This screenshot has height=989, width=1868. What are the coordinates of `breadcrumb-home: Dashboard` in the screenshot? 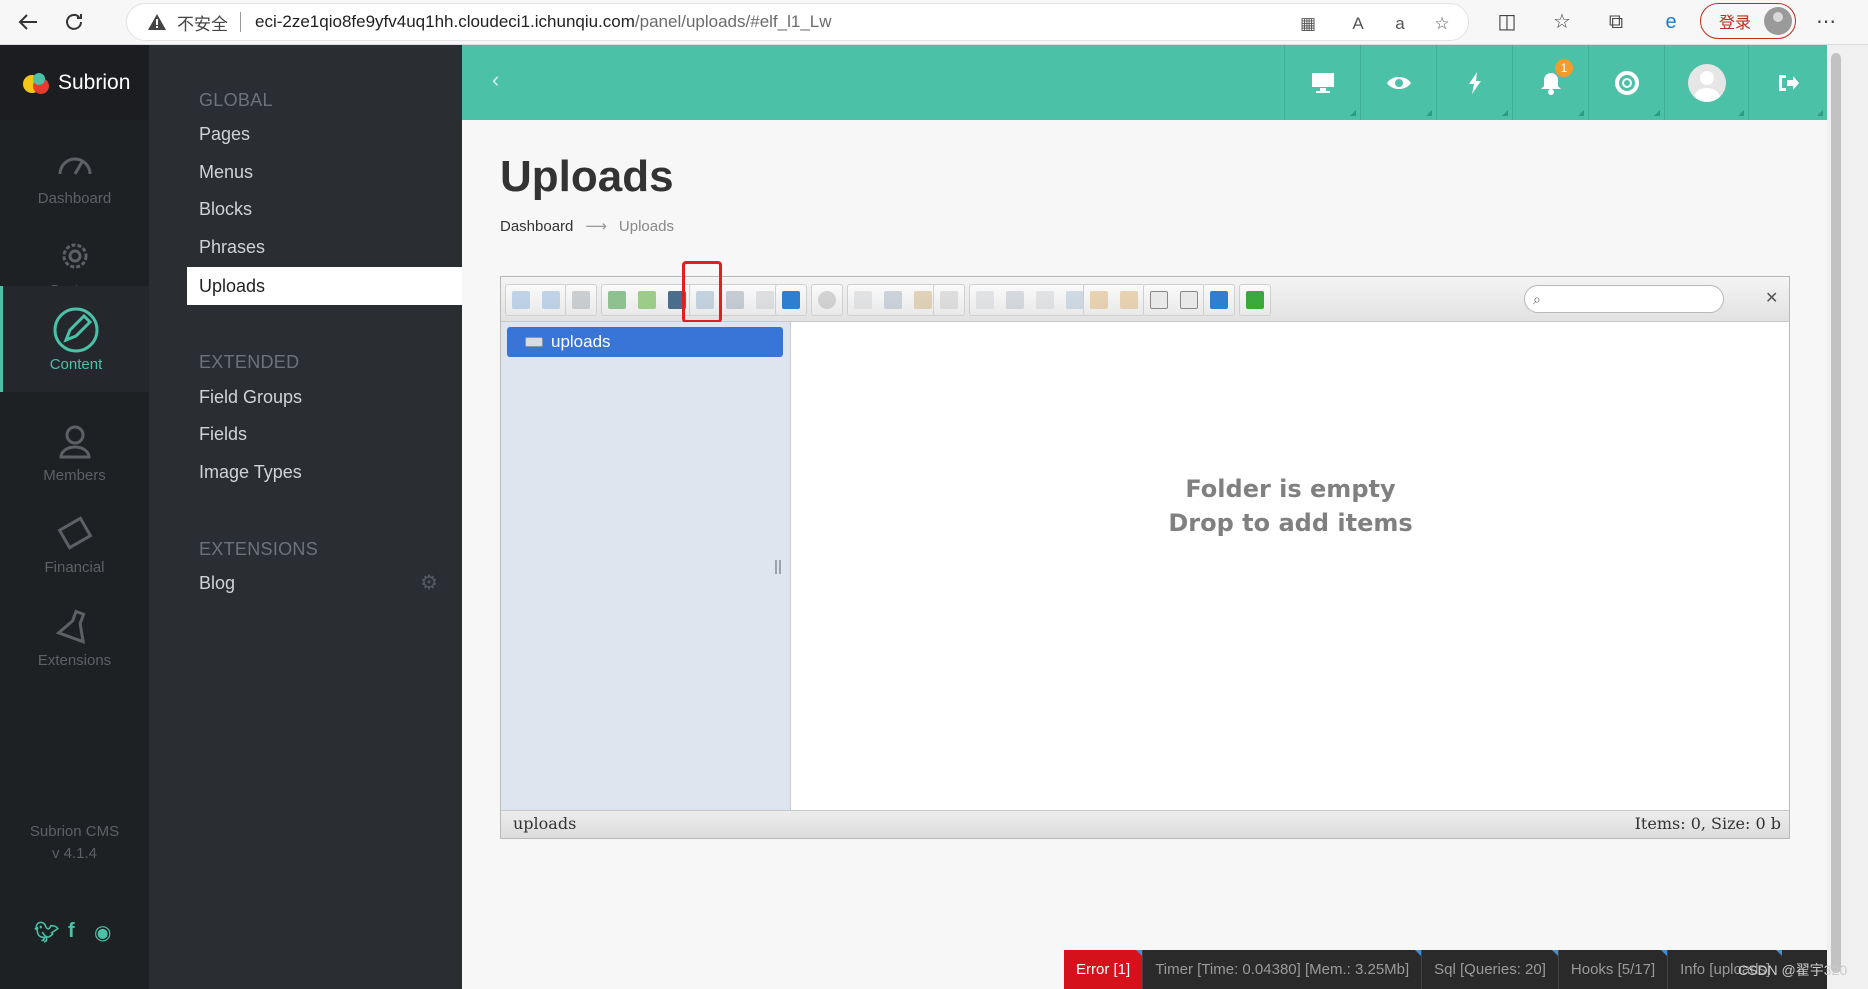 It's located at (536, 226).